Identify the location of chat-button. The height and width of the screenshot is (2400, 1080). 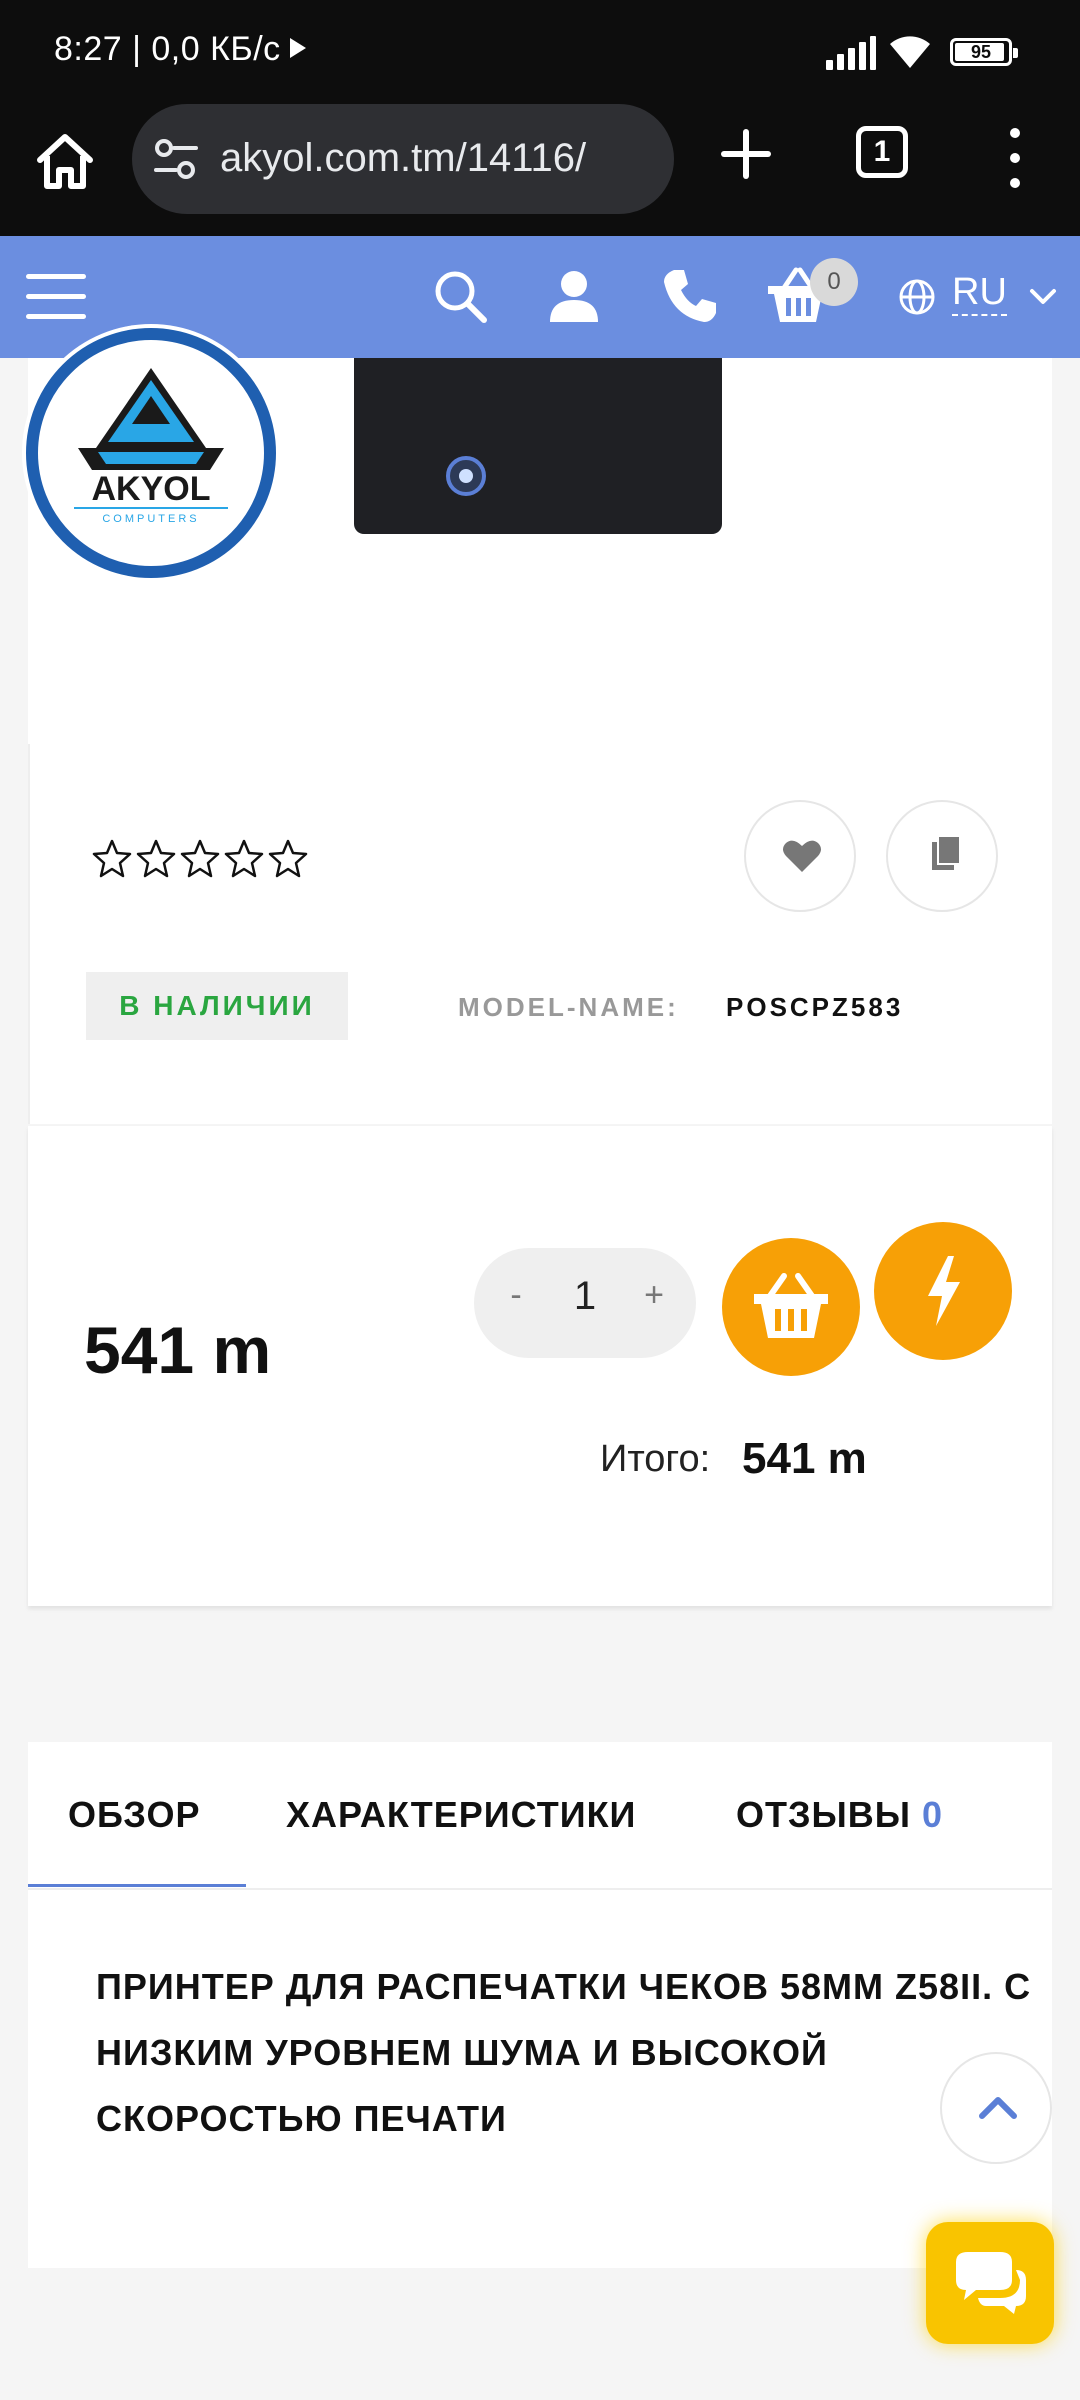
(990, 2283).